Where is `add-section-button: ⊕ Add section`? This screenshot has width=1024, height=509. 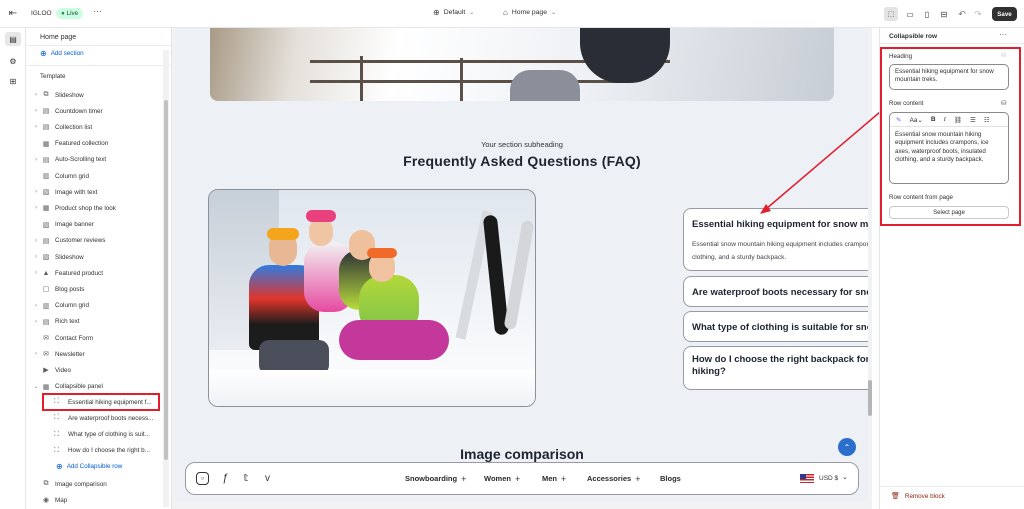
add-section-button: ⊕ Add section is located at coordinates (62, 53).